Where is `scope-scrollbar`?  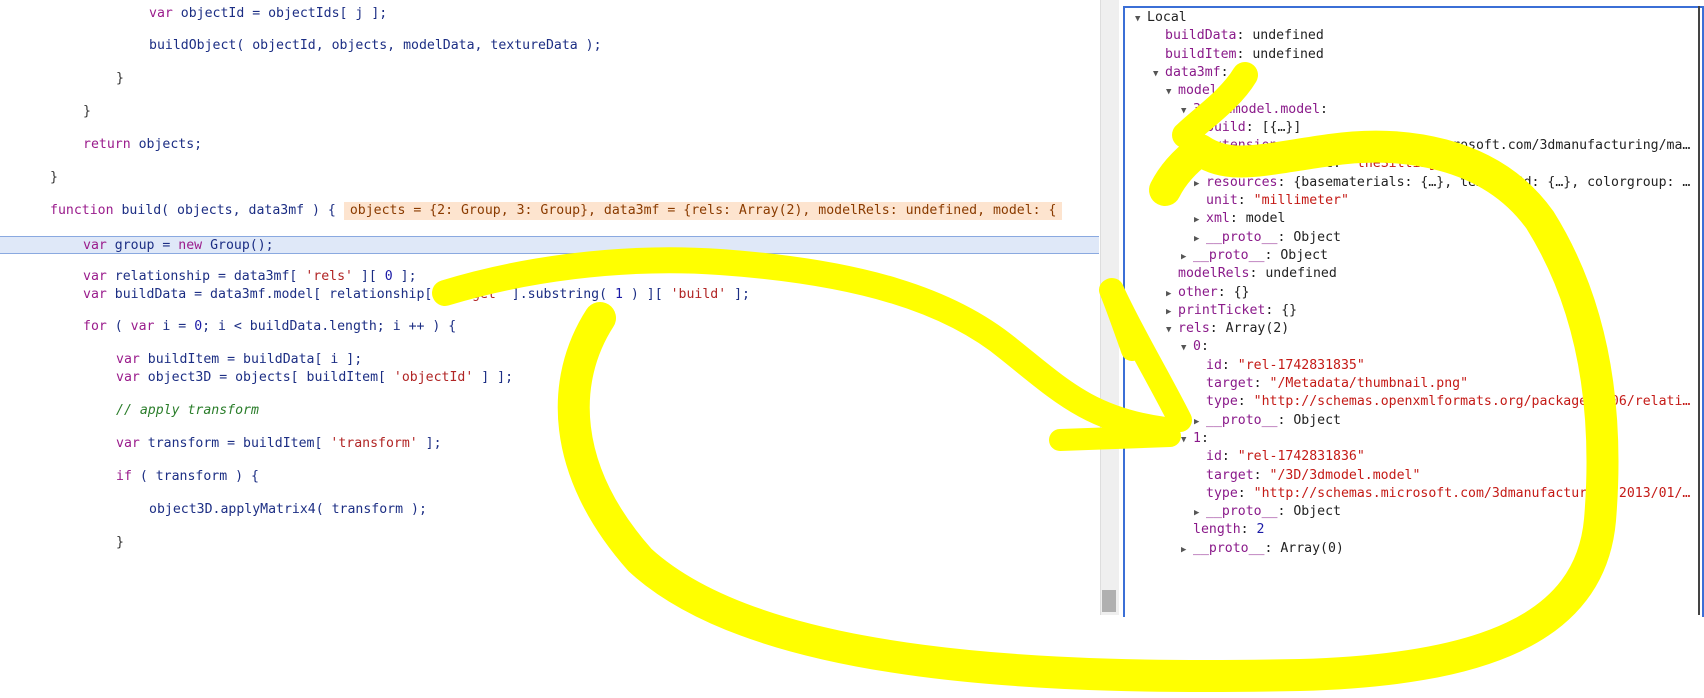
scope-scrollbar is located at coordinates (1699, 310).